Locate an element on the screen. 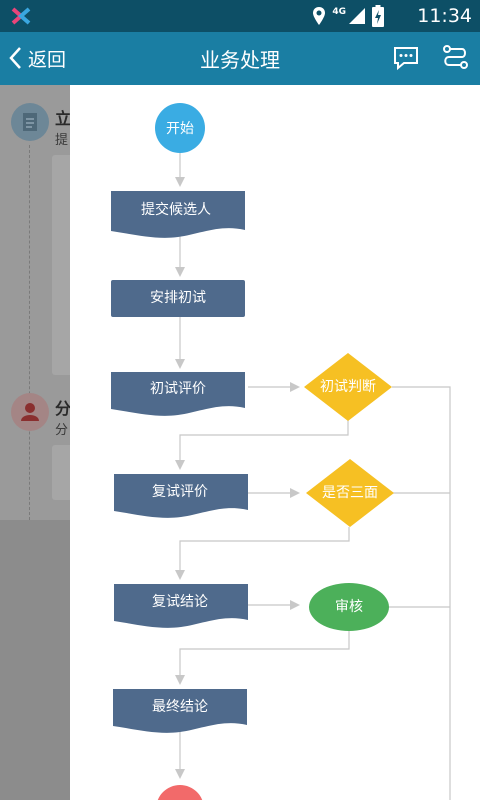 This screenshot has height=800, width=480. flow-step-label: 提交候选人 is located at coordinates (176, 209).